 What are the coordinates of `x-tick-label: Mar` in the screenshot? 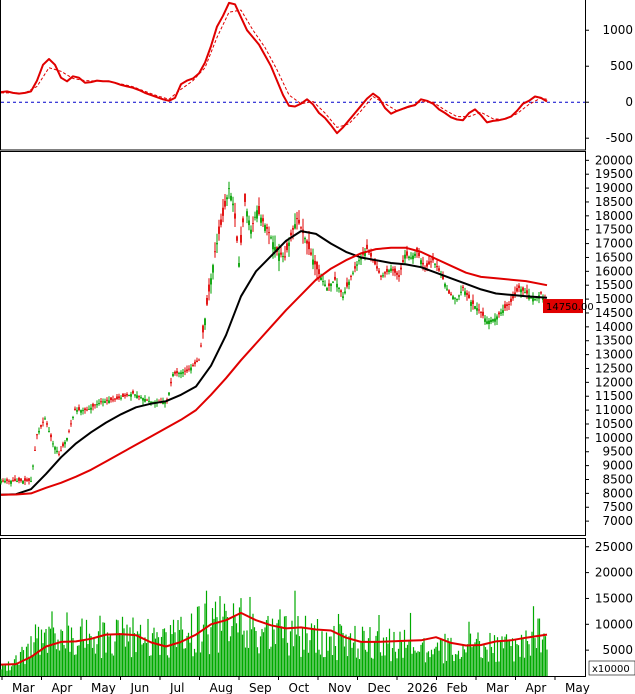 It's located at (23, 687).